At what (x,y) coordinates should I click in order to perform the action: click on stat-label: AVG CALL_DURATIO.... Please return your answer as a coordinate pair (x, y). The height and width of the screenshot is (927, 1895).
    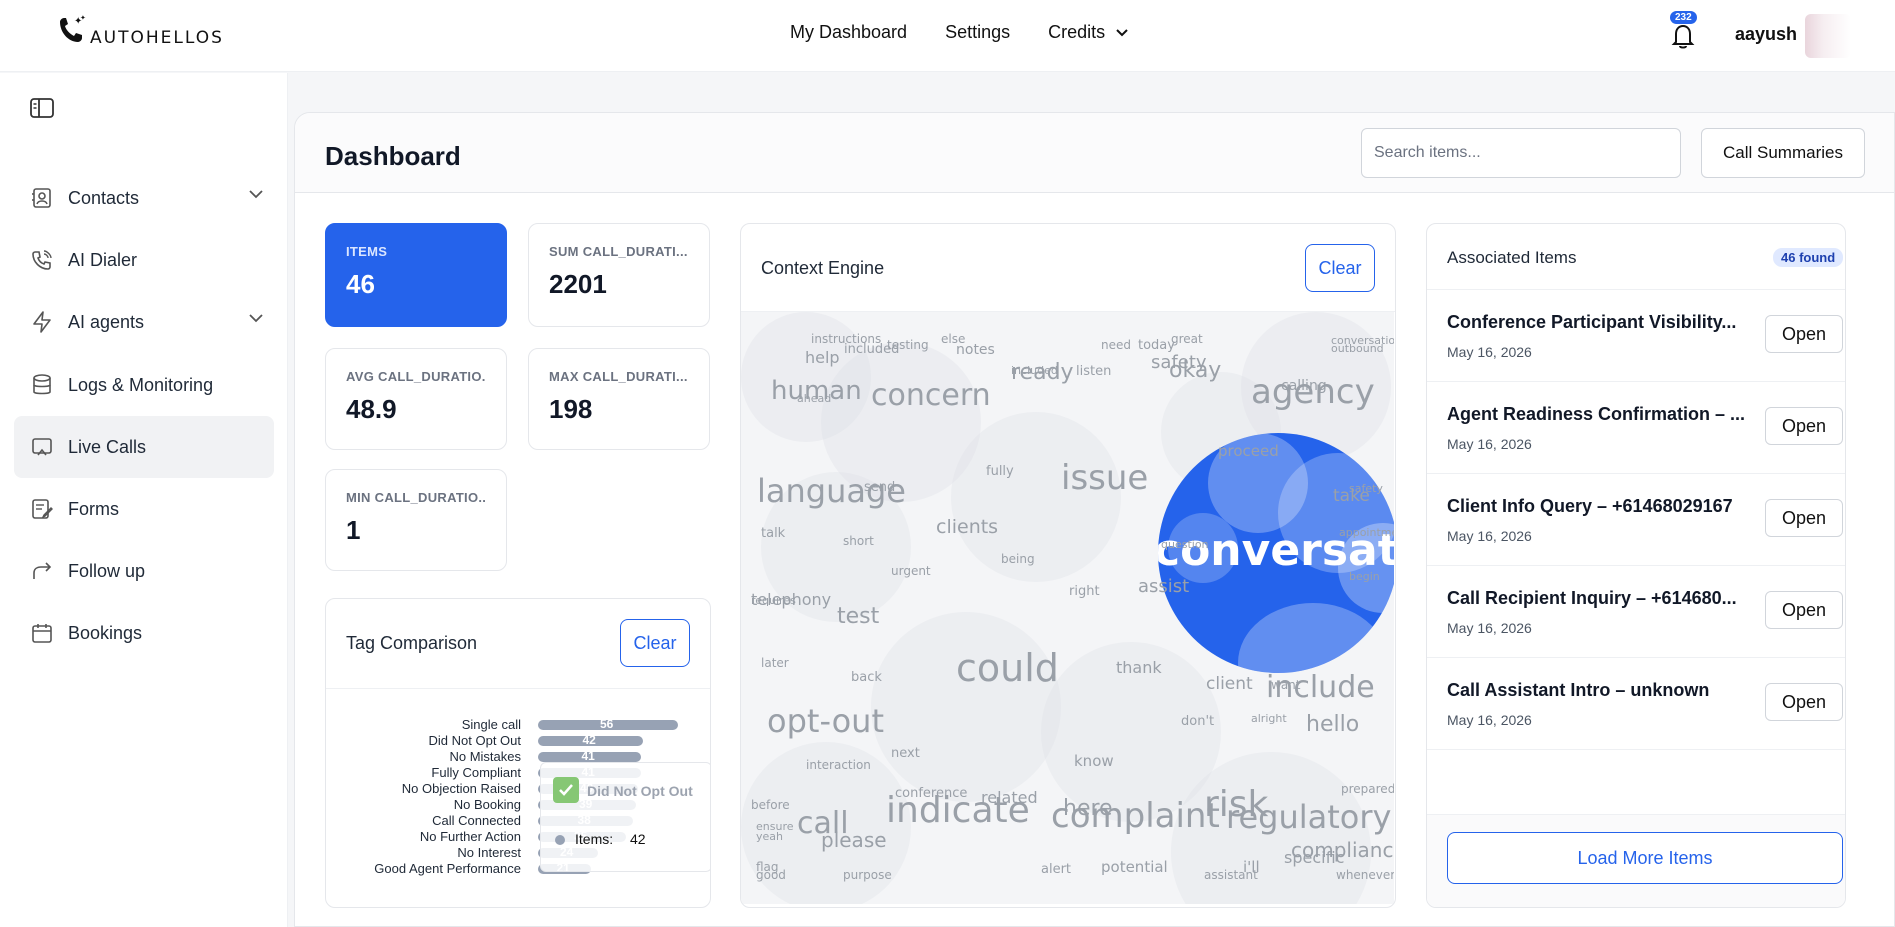
    Looking at the image, I should click on (416, 376).